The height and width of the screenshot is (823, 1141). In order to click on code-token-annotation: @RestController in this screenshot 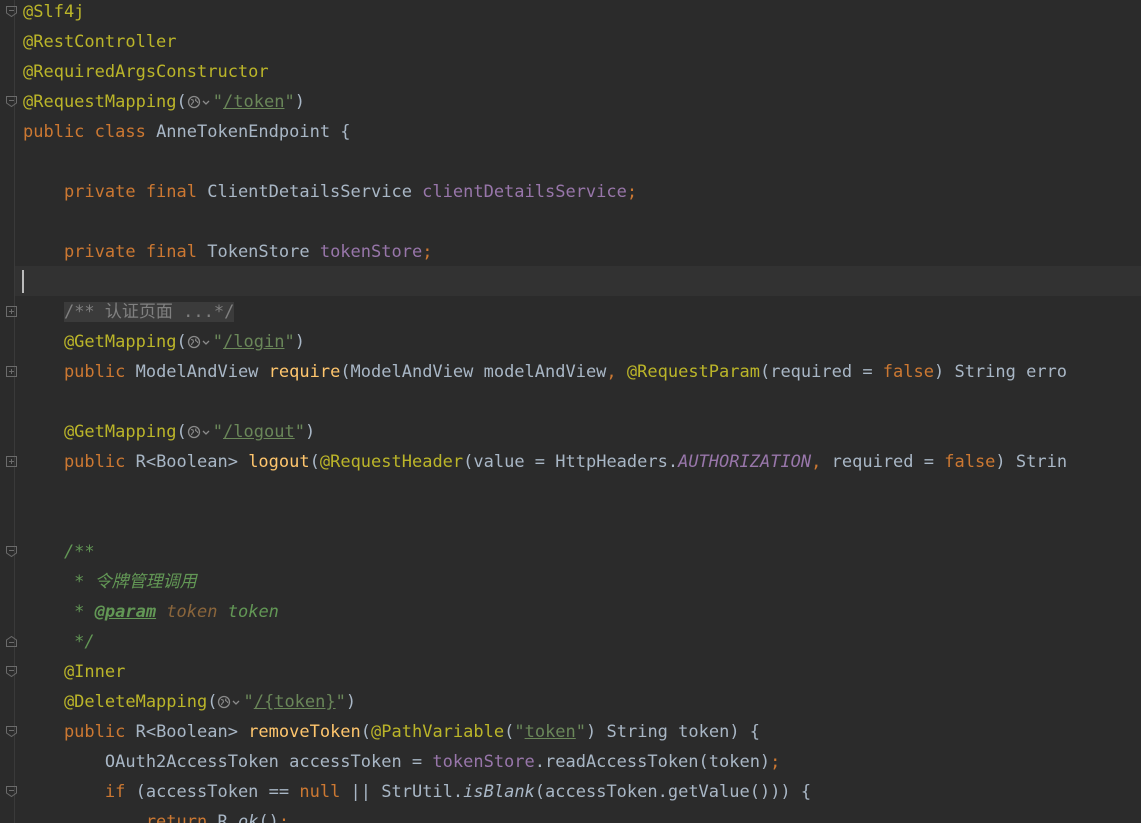, I will do `click(100, 42)`.